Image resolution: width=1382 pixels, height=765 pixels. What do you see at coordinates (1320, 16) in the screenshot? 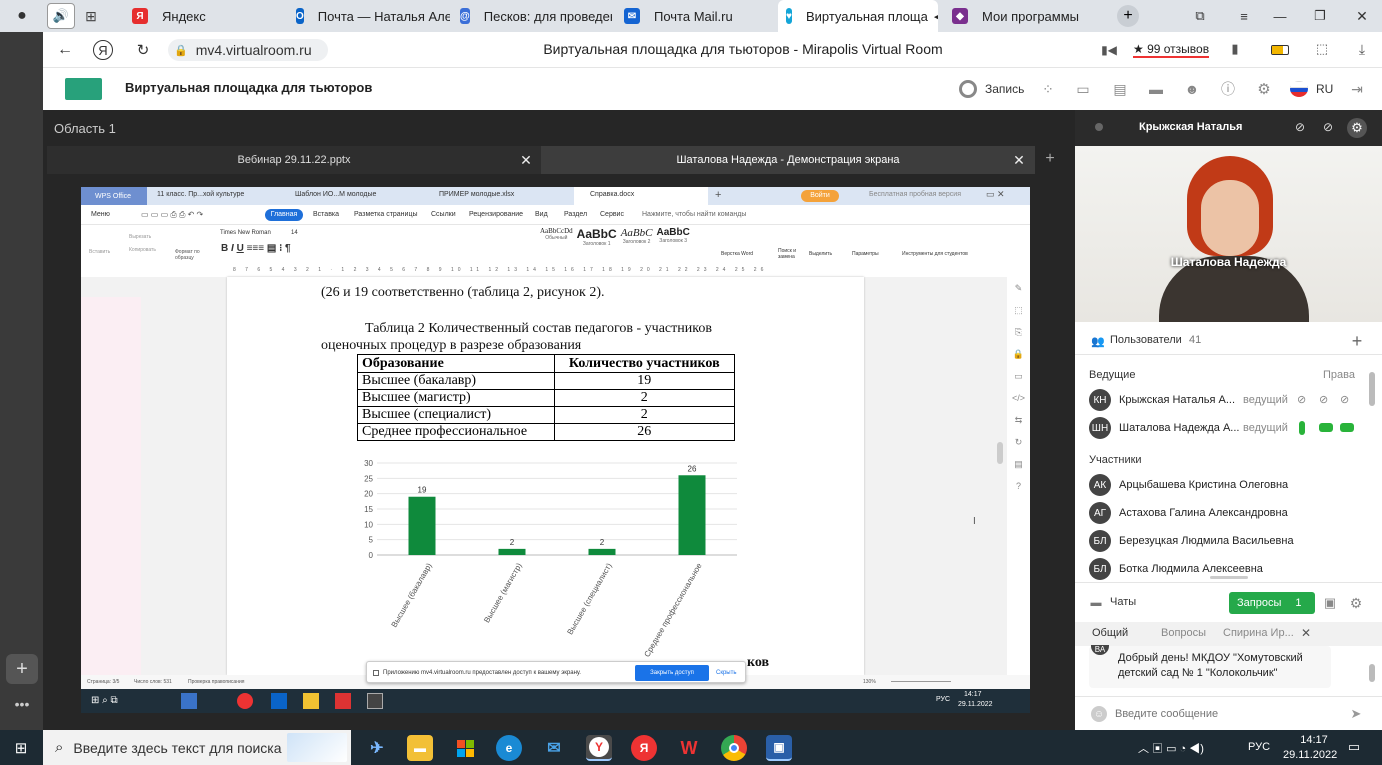
I see `restore-icon: ❐` at bounding box center [1320, 16].